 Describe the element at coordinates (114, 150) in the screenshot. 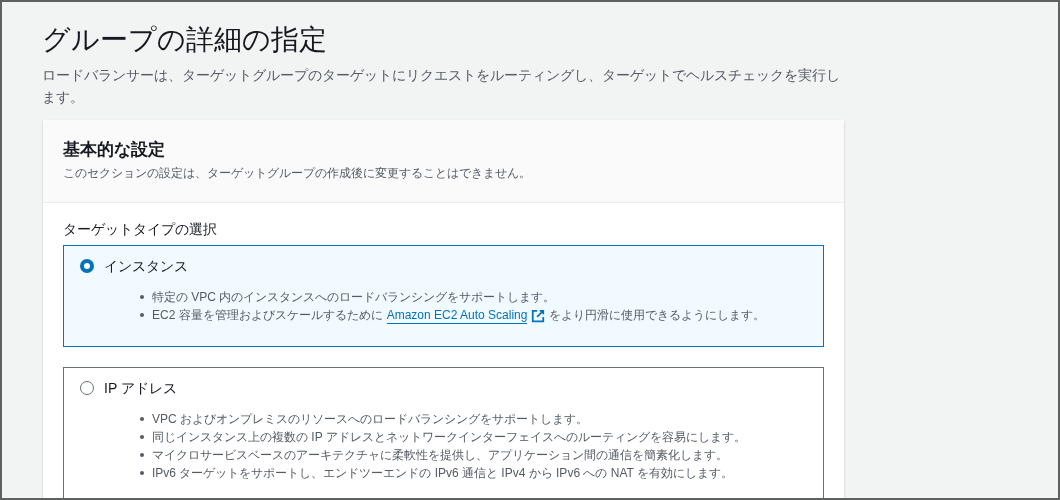

I see `panel-title: 基本的な設定` at that location.